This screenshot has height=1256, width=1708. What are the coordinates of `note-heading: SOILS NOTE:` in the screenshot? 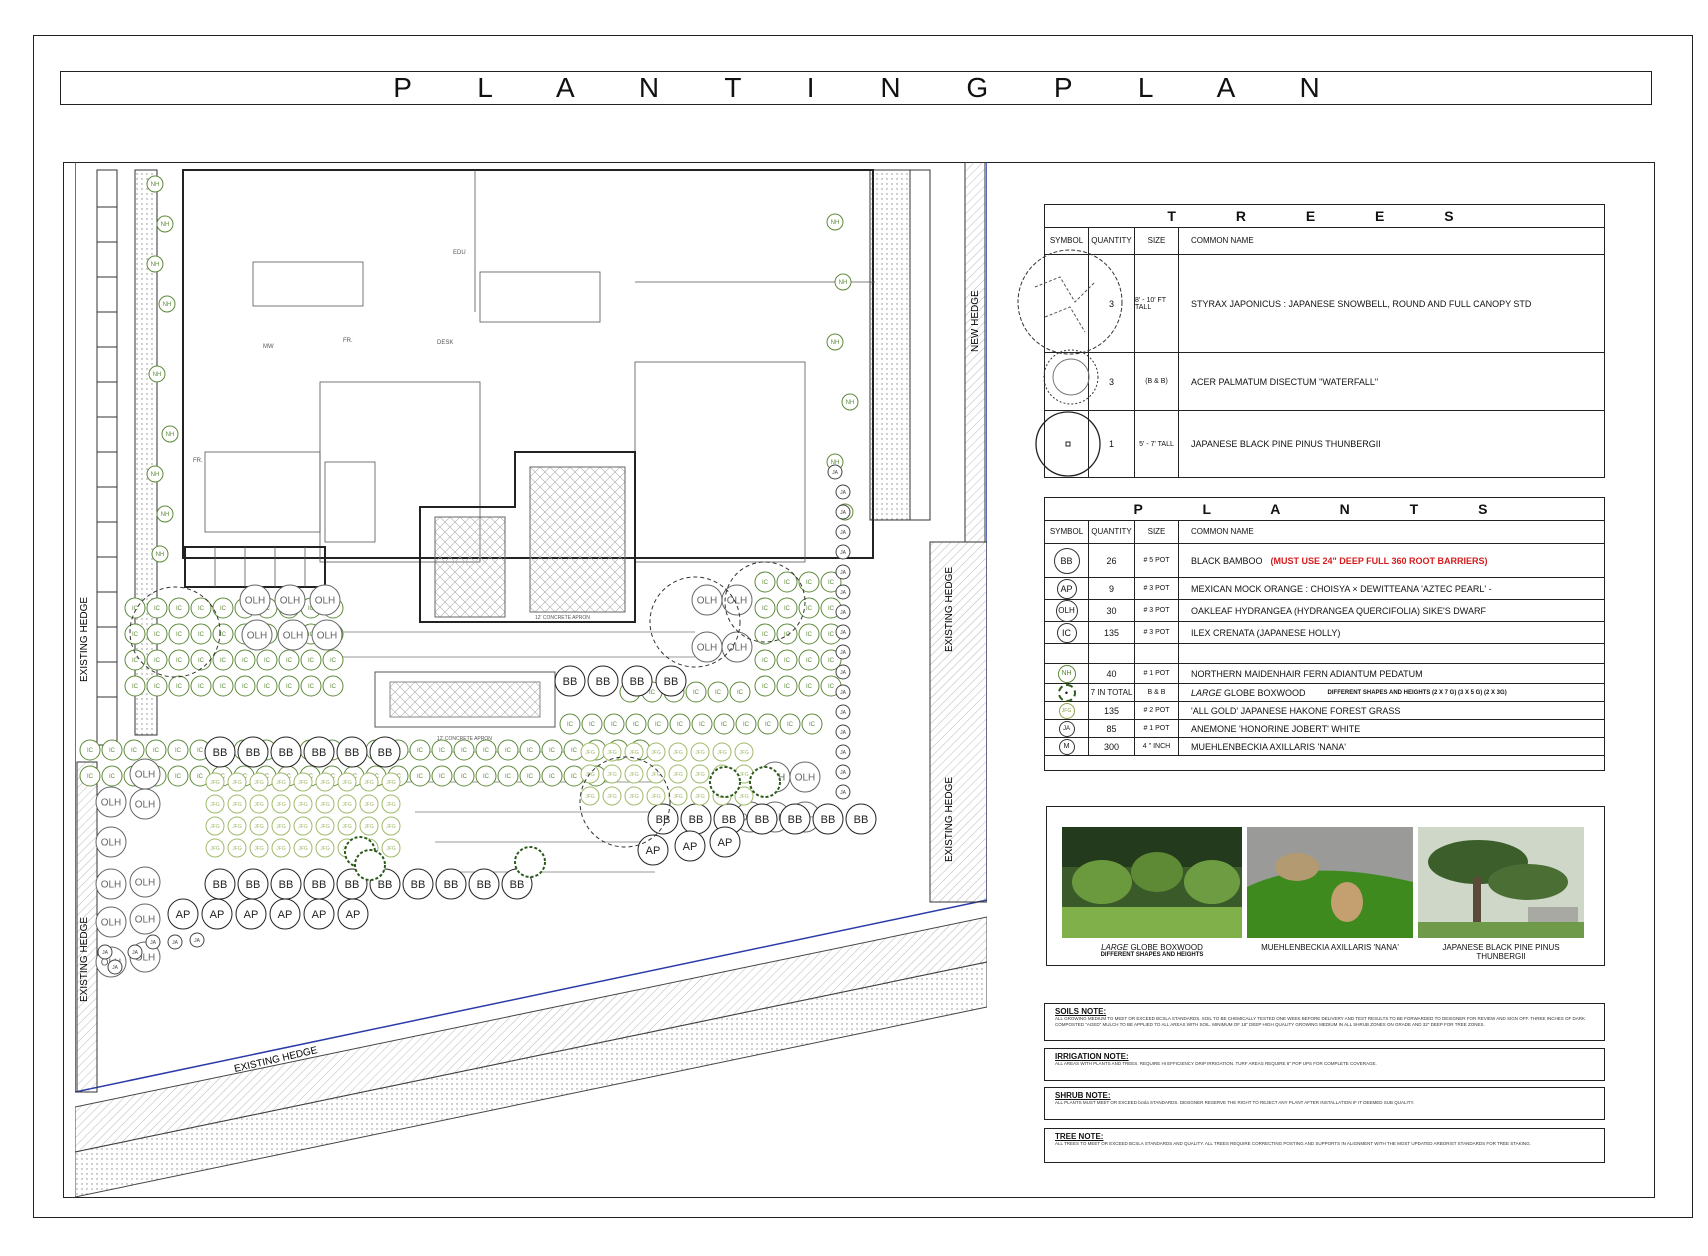 It's located at (1081, 1011).